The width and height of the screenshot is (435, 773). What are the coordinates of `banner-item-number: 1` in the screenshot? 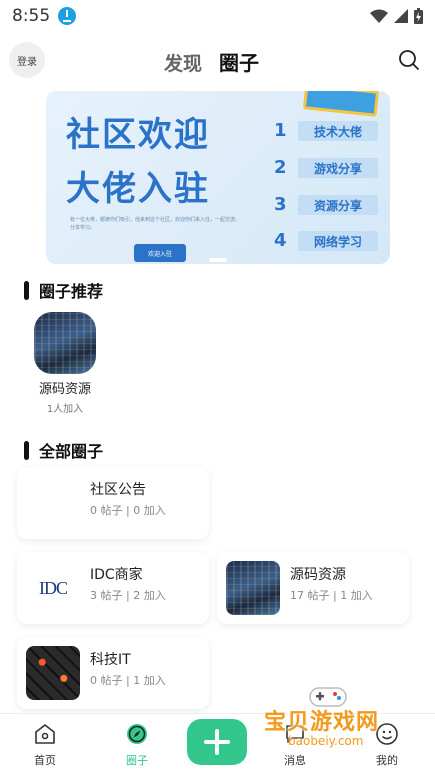 It's located at (280, 130).